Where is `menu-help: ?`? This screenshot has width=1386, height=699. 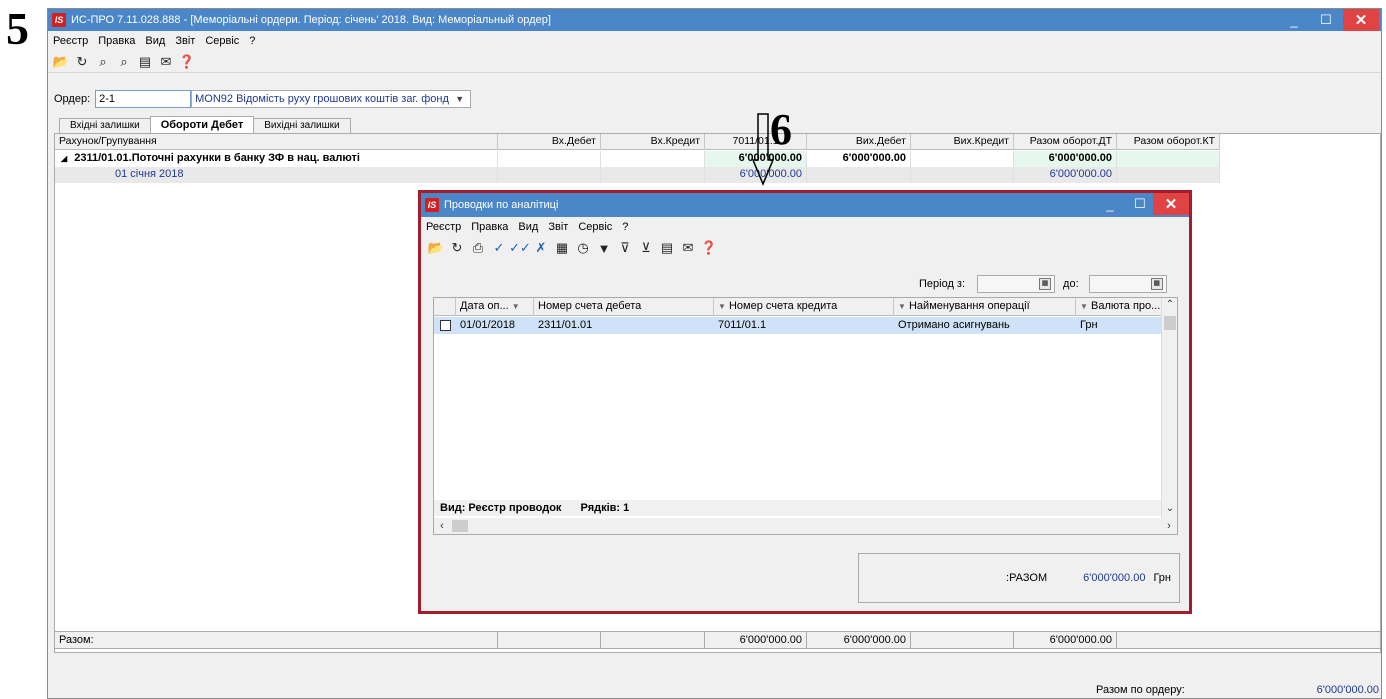
menu-help: ? is located at coordinates (252, 41).